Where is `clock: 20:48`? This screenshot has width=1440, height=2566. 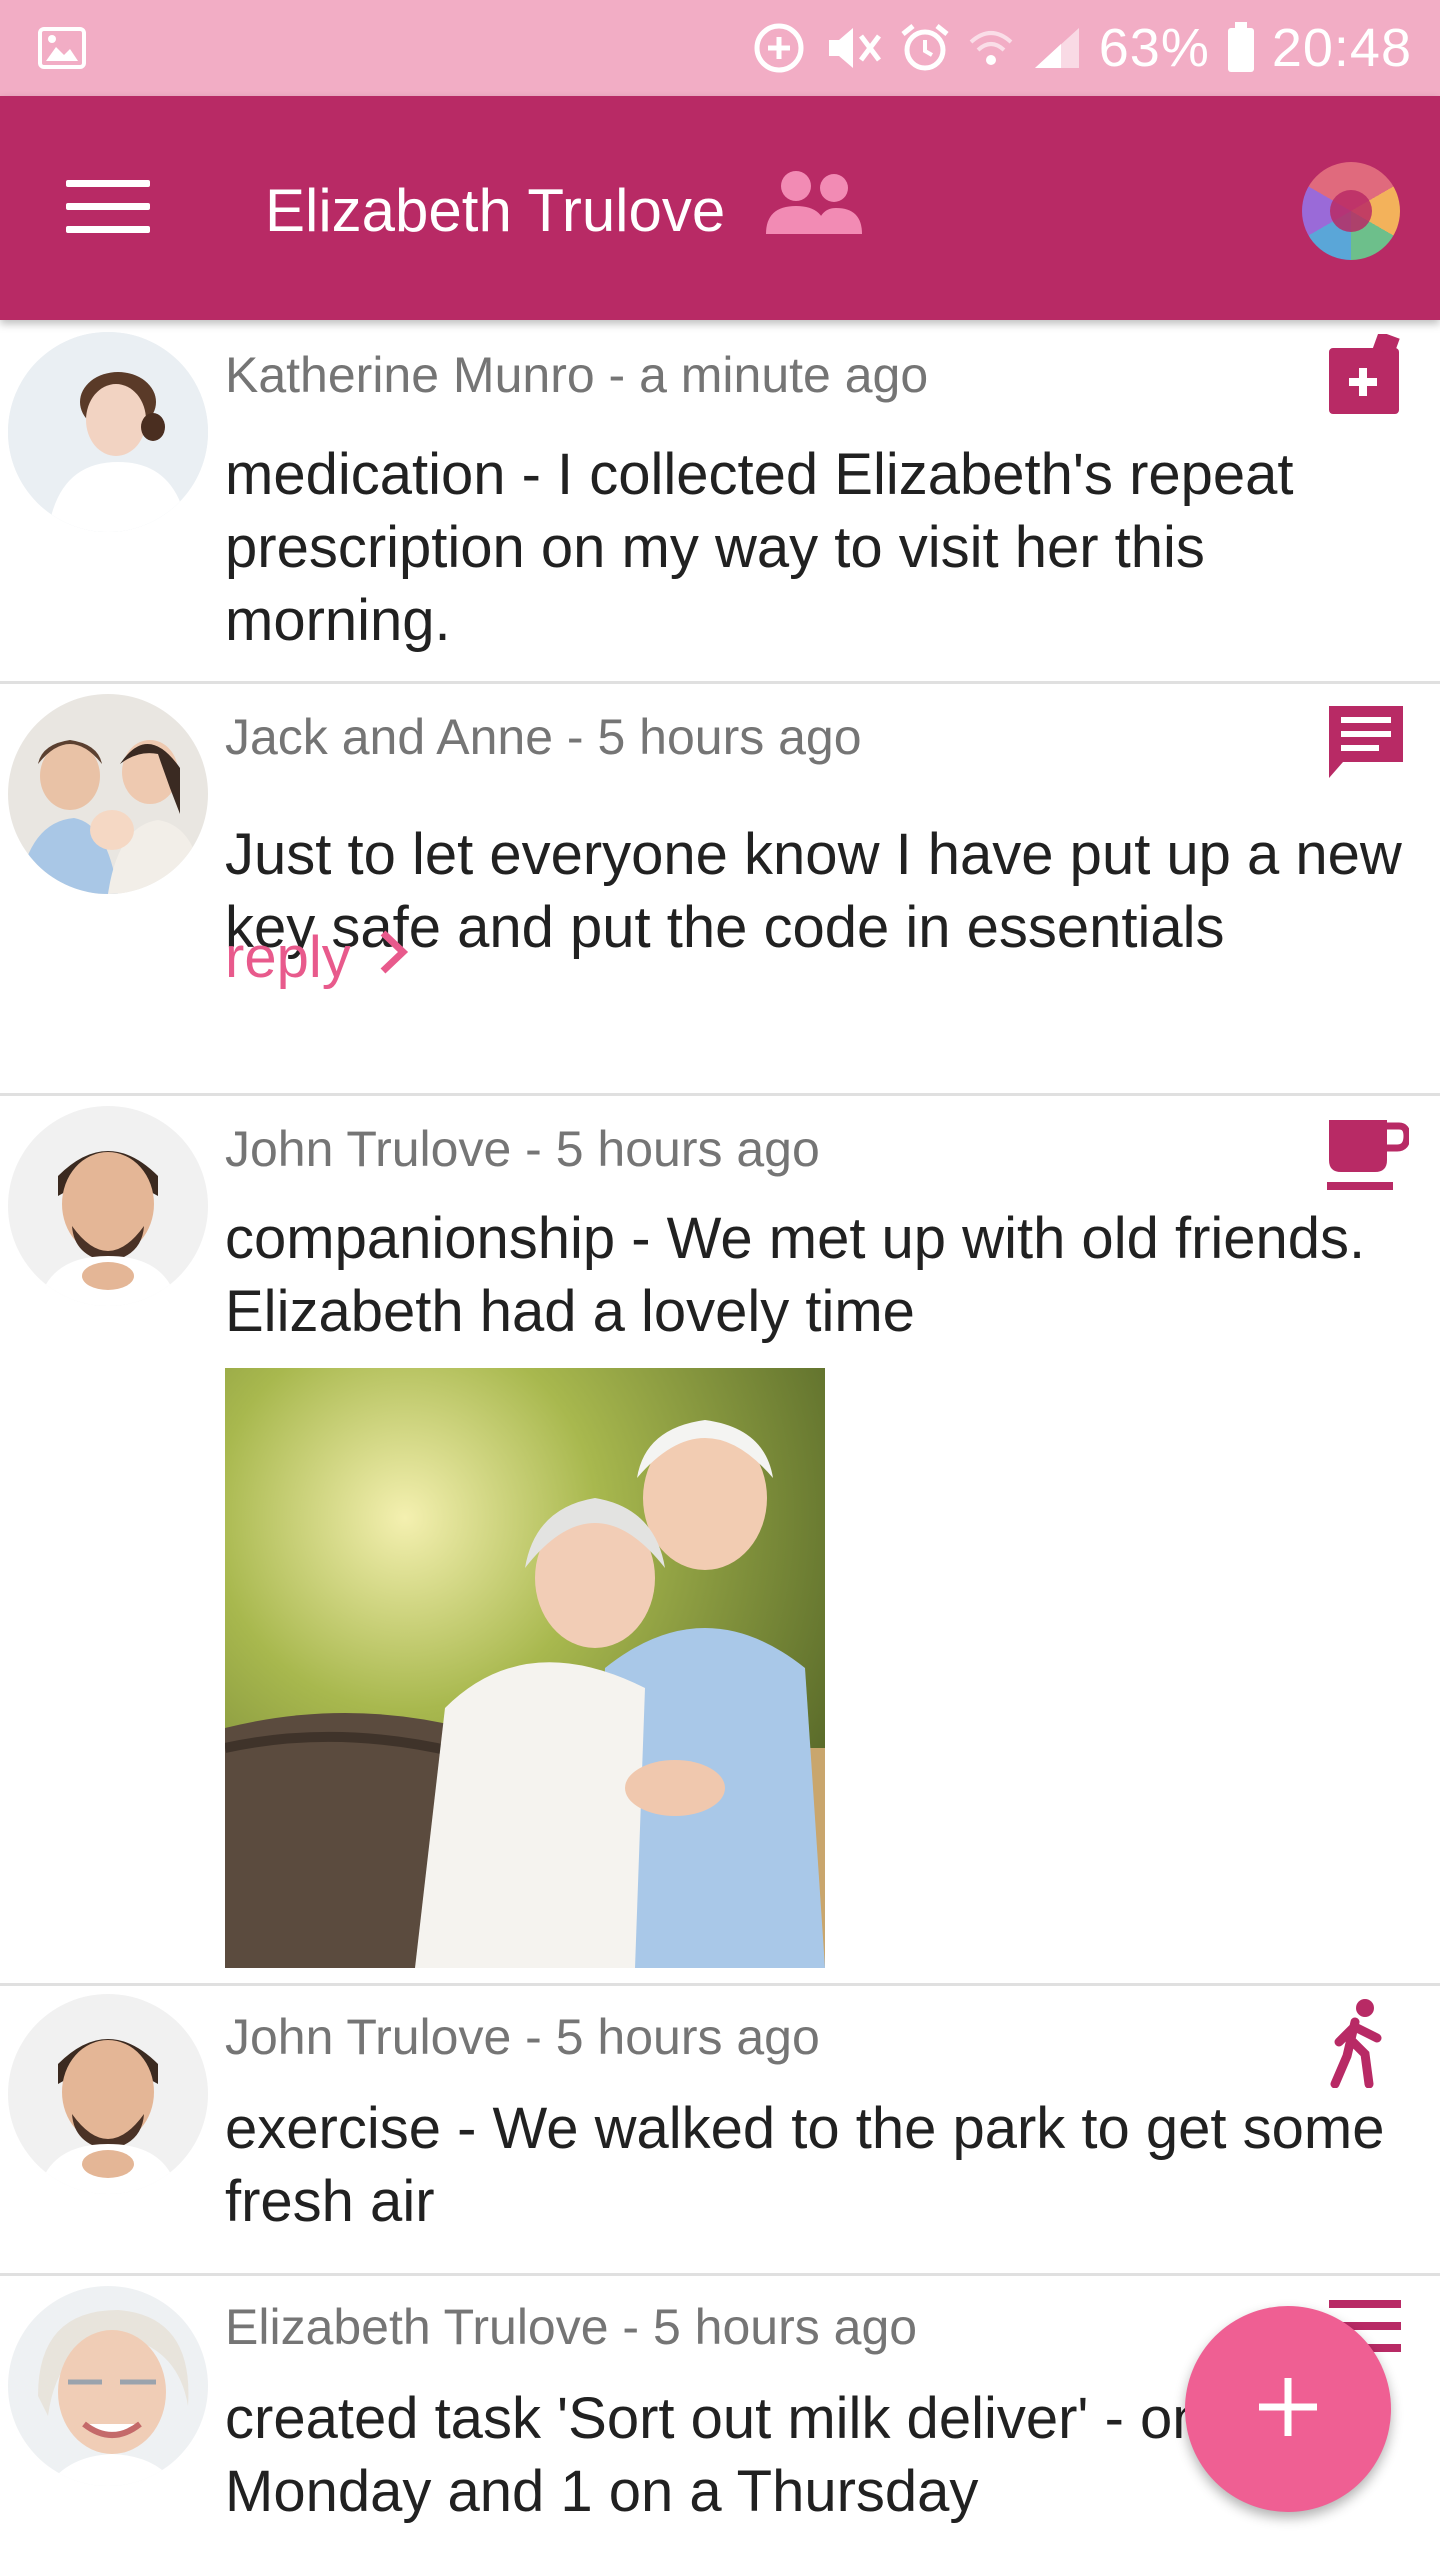 clock: 20:48 is located at coordinates (1341, 48).